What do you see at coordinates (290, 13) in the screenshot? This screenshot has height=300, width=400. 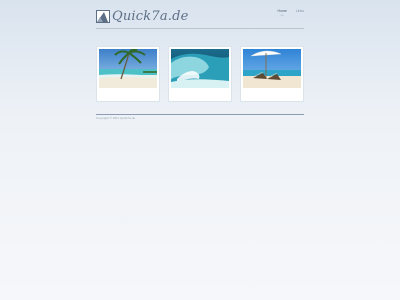 I see `main-nav: Home ss Links` at bounding box center [290, 13].